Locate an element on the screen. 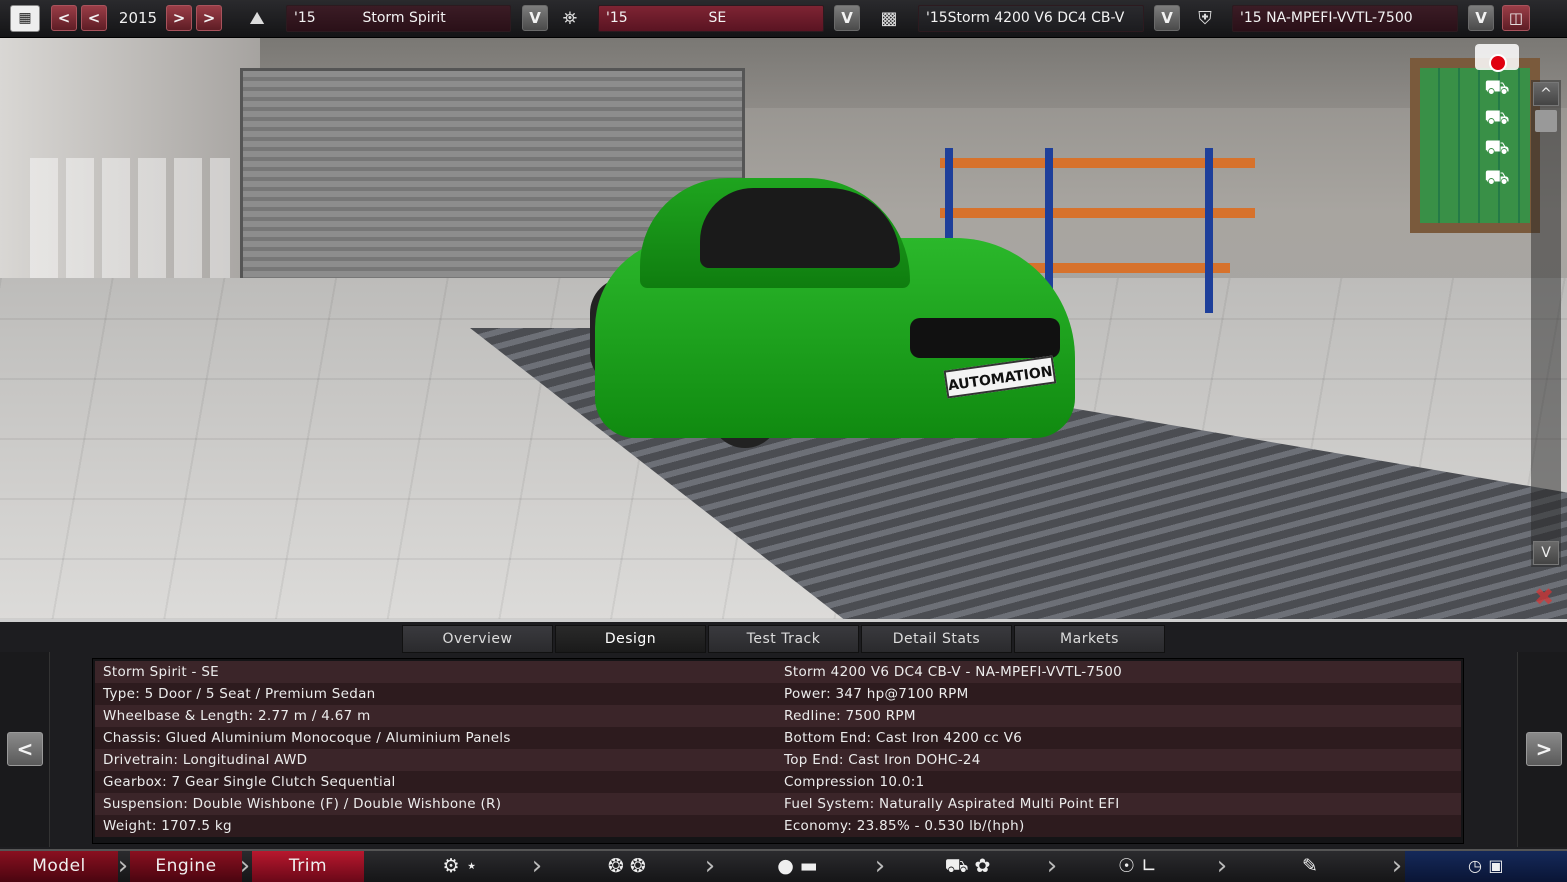 The image size is (1567, 882). car-rear-view-icon: ⛟ is located at coordinates (1497, 147).